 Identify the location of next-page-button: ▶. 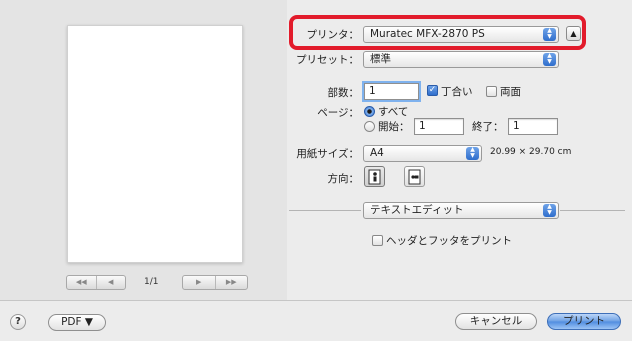
(199, 282).